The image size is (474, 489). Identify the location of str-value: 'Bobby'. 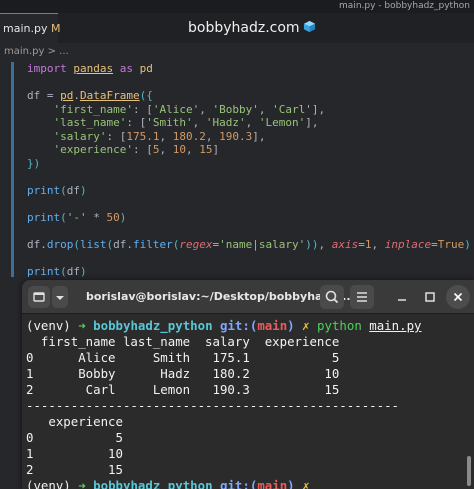
(235, 109).